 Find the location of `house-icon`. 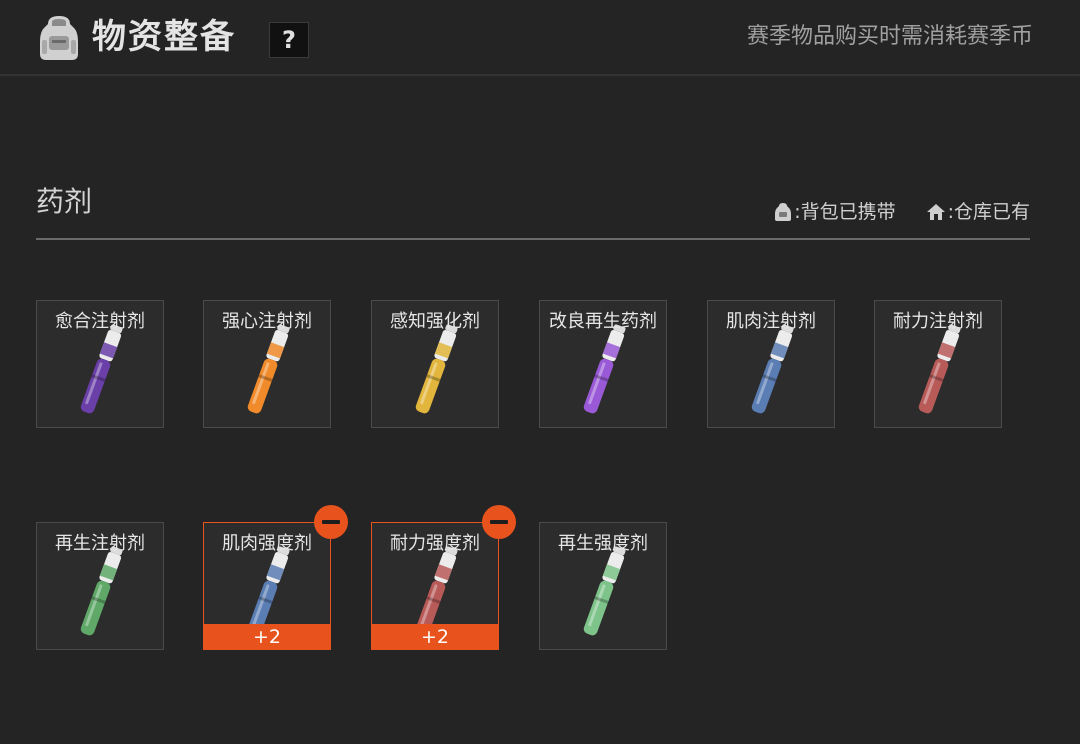

house-icon is located at coordinates (935, 212).